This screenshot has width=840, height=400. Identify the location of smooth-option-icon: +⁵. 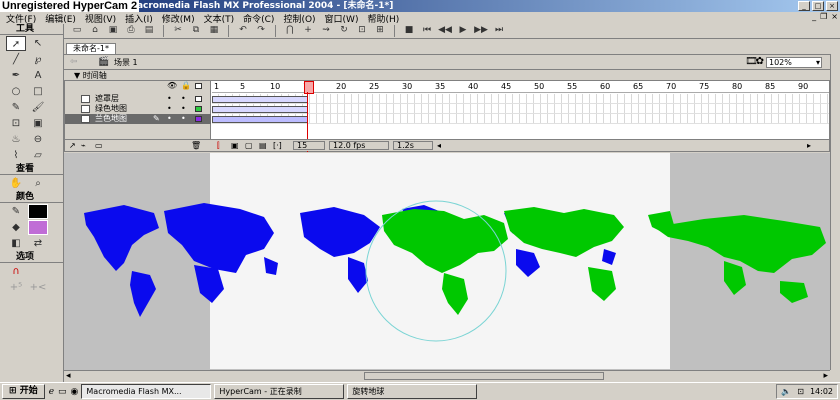
(16, 287).